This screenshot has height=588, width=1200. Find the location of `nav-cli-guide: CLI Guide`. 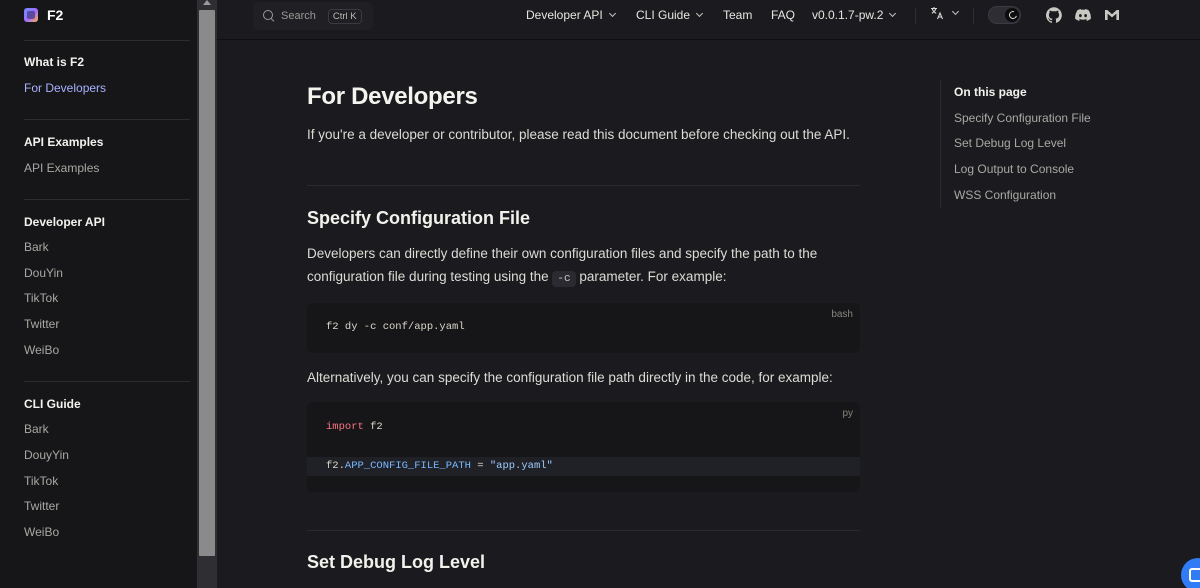

nav-cli-guide: CLI Guide is located at coordinates (670, 15).